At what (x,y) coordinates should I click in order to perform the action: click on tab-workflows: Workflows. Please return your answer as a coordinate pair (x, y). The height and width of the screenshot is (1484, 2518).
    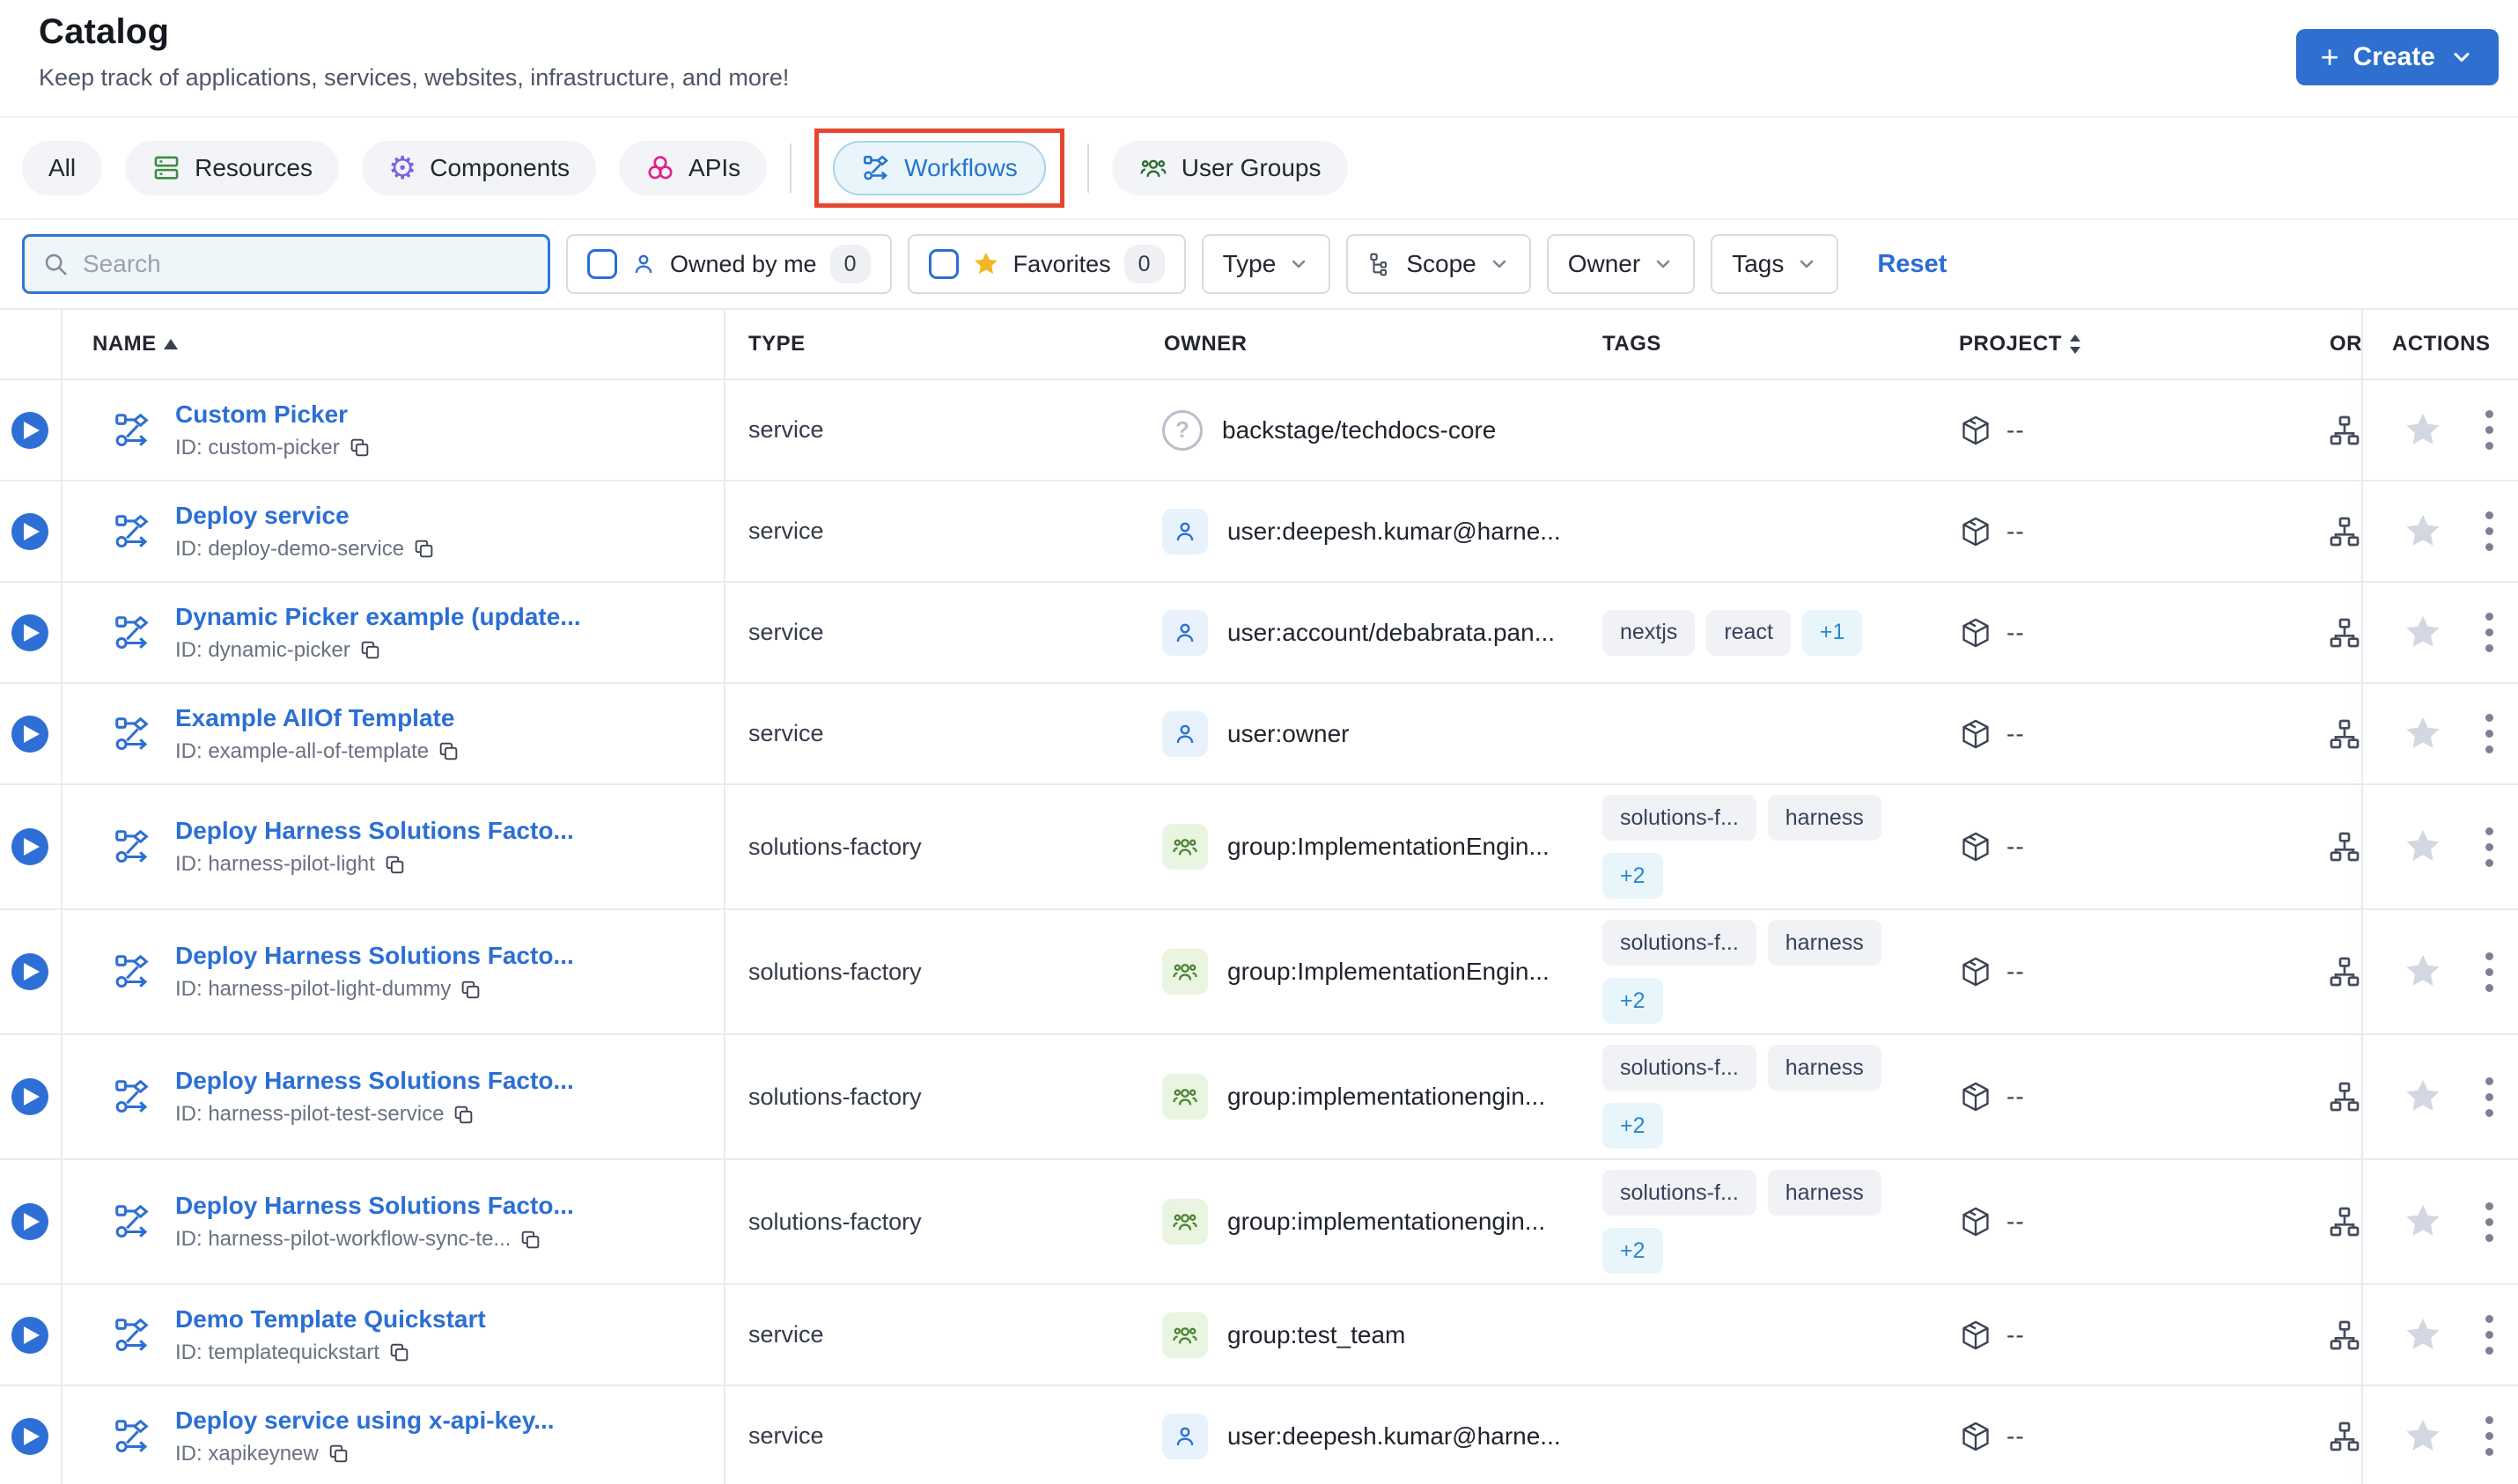
    Looking at the image, I should click on (939, 168).